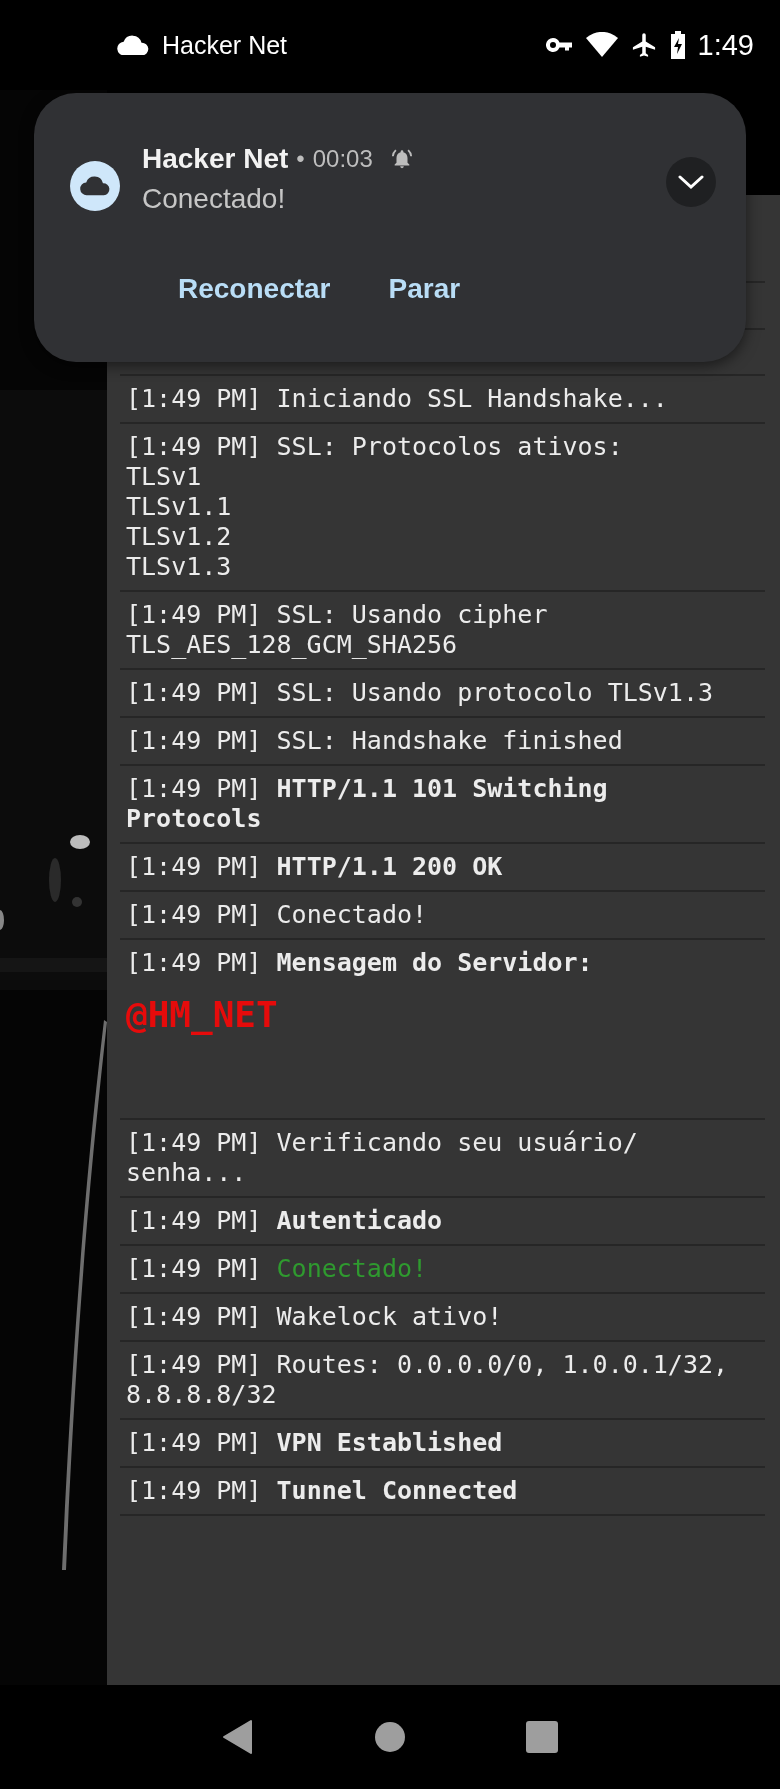  What do you see at coordinates (428, 1380) in the screenshot?
I see `log-entry: [1:49 PM] Routes: 0.0.0.0/0, 1.0.0.1/32, 8.8.8.8/32` at bounding box center [428, 1380].